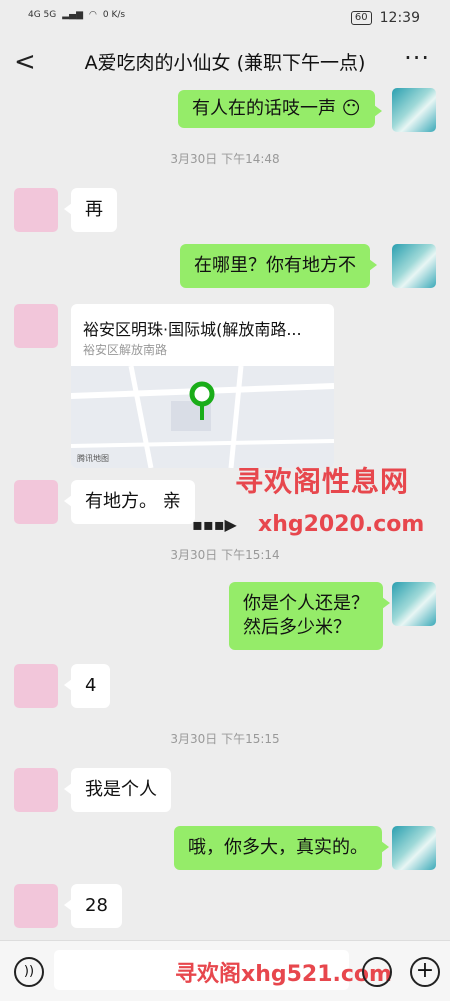 This screenshot has width=450, height=1001. I want to click on timestamp: 3月30日 下午14:48, so click(225, 159).